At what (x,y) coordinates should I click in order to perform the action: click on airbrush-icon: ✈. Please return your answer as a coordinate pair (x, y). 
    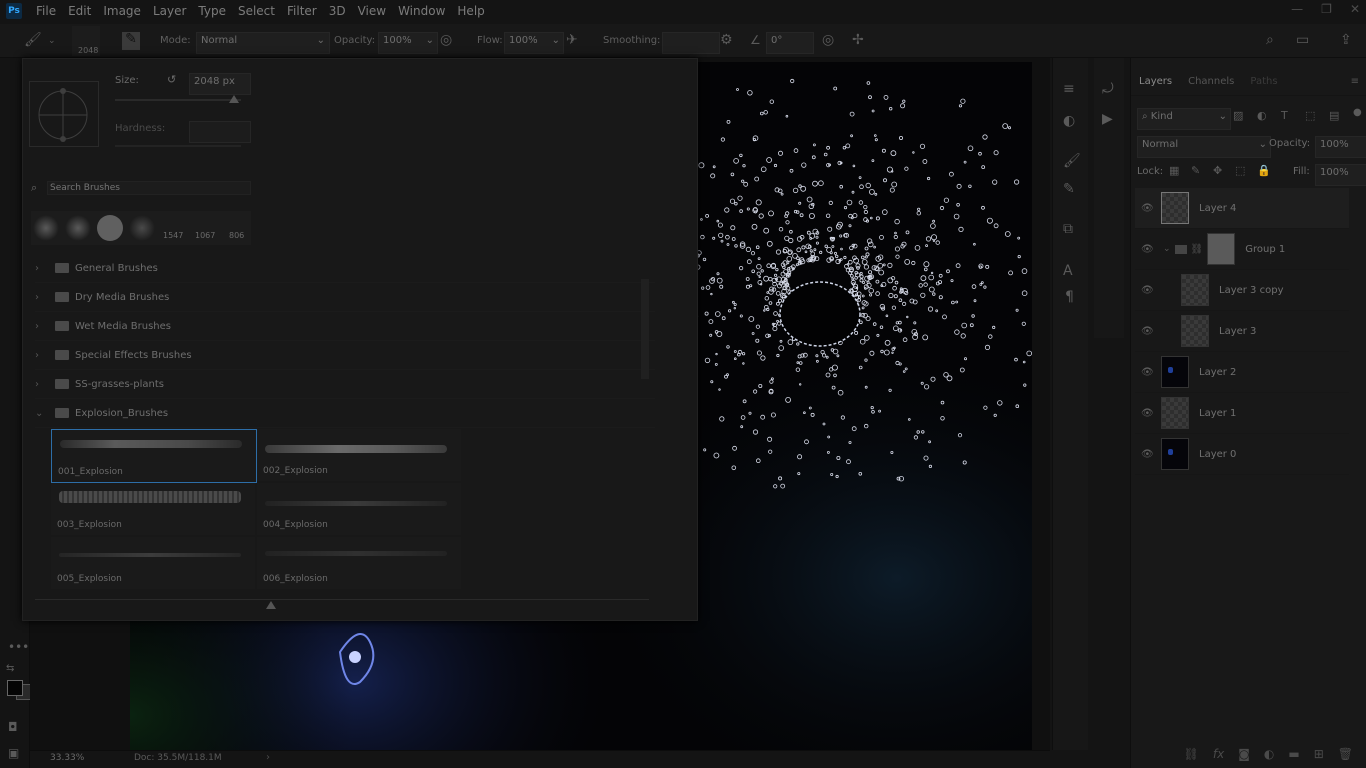
    Looking at the image, I should click on (572, 40).